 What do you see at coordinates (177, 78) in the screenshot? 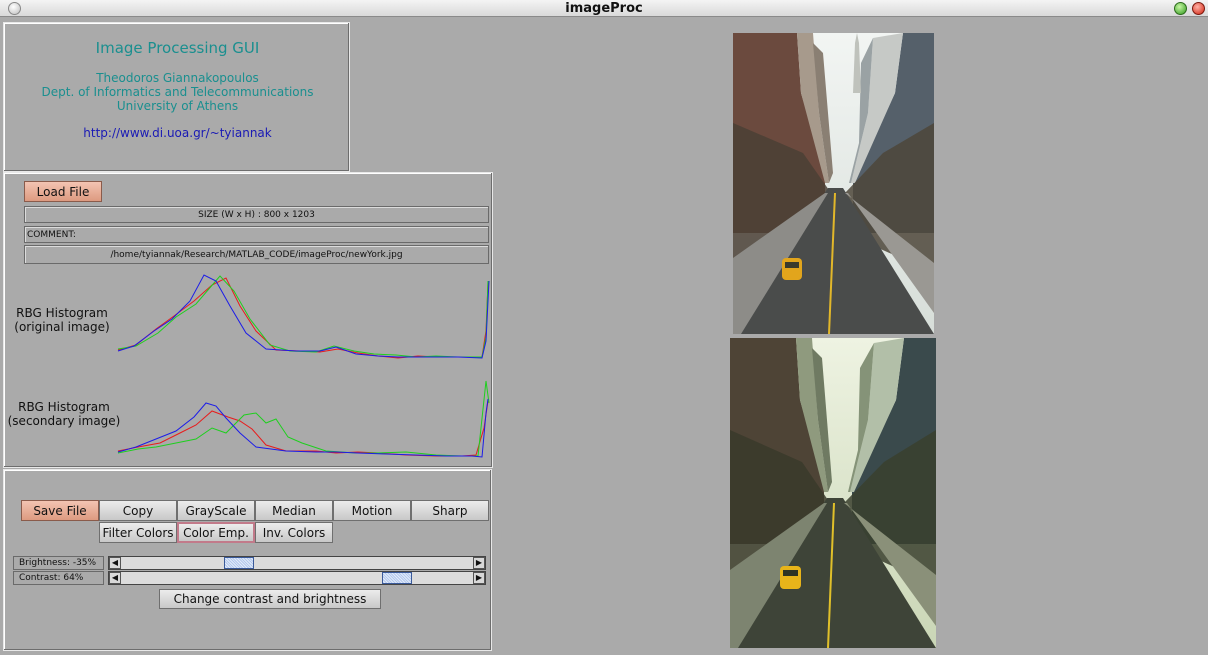
I see `author-name: Theodoros Giannakopoulos` at bounding box center [177, 78].